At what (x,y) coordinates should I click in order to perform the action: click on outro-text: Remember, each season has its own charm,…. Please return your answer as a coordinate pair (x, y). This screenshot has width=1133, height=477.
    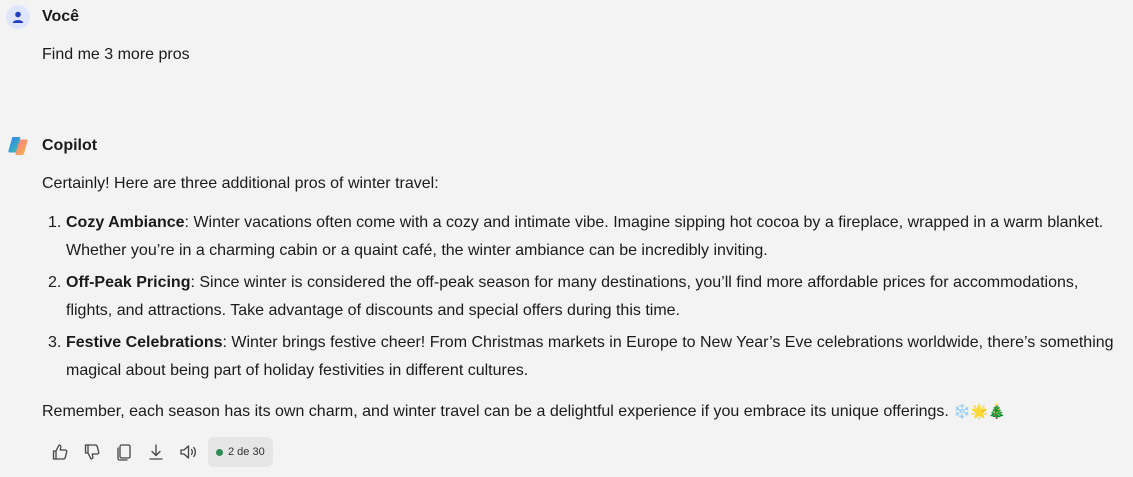
    Looking at the image, I should click on (498, 411).